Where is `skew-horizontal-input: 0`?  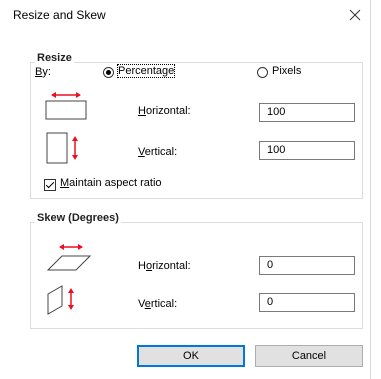
skew-horizontal-input: 0 is located at coordinates (307, 265).